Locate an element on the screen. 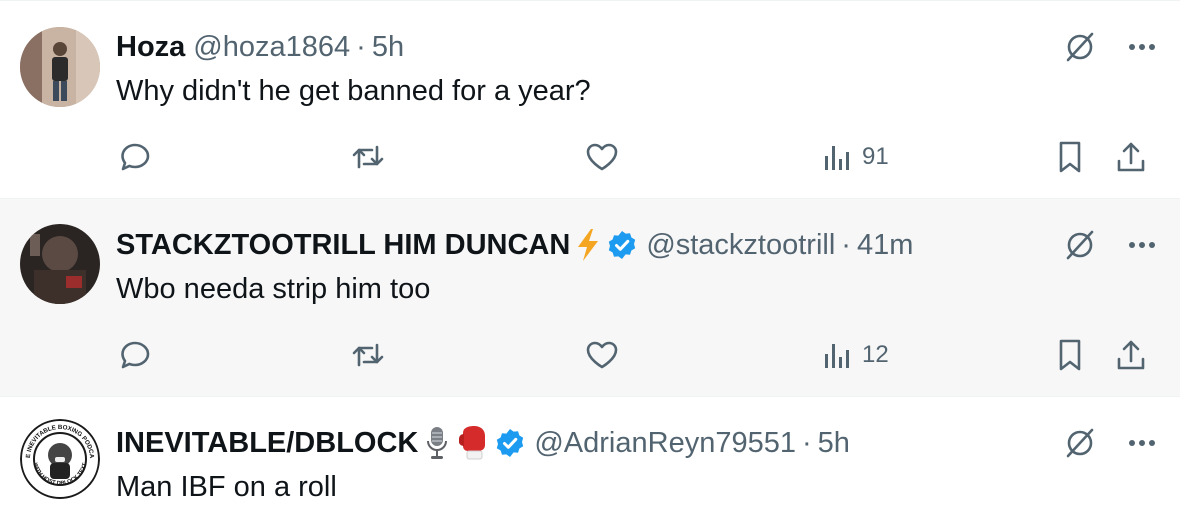 The width and height of the screenshot is (1180, 530). action-bar: 12 is located at coordinates (590, 355).